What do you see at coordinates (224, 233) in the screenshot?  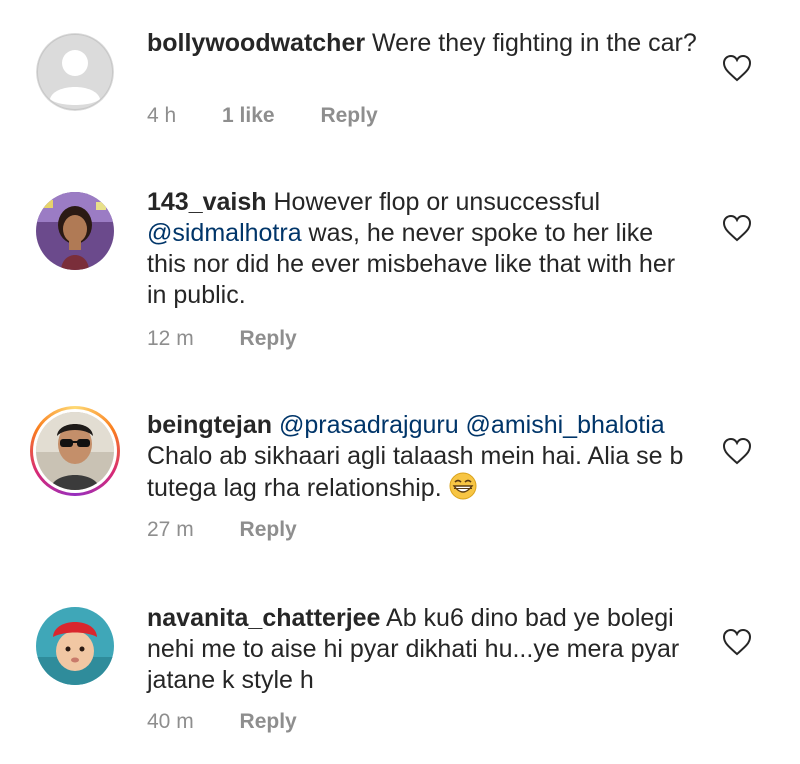 I see `mention-link: @sidmalhotra` at bounding box center [224, 233].